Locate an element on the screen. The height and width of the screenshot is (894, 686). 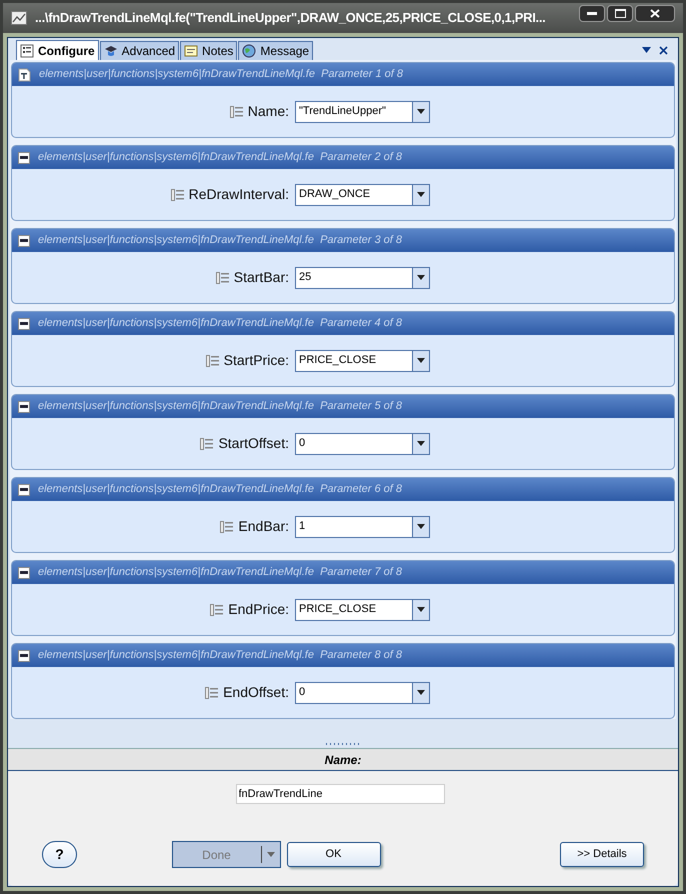
parameter-label: Name: is located at coordinates (268, 111).